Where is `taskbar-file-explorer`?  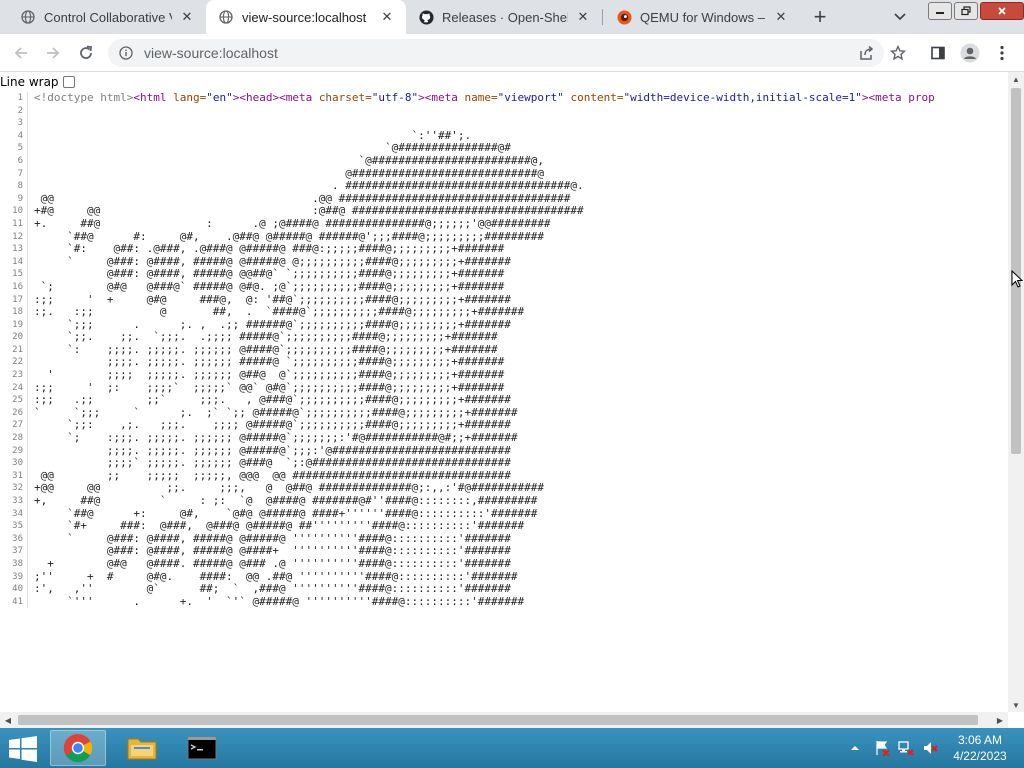
taskbar-file-explorer is located at coordinates (142, 748).